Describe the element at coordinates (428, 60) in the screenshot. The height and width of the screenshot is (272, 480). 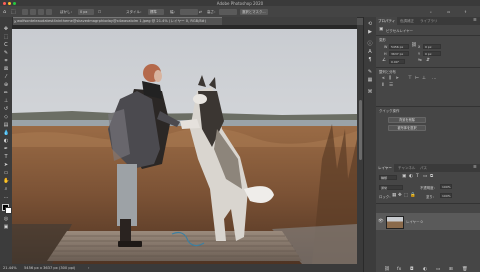
I see `flip-vertical-icon: ⇵` at that location.